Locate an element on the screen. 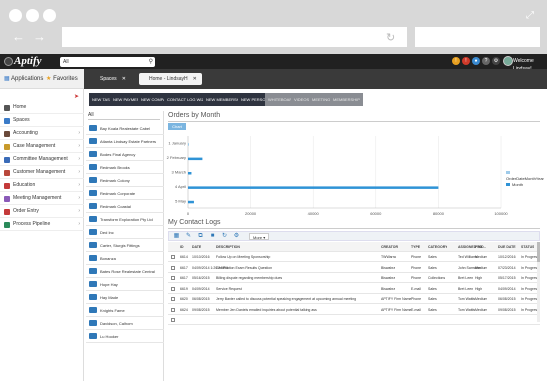  sidebar-item-process-pipeline: Process Pipeline › is located at coordinates (42, 224).